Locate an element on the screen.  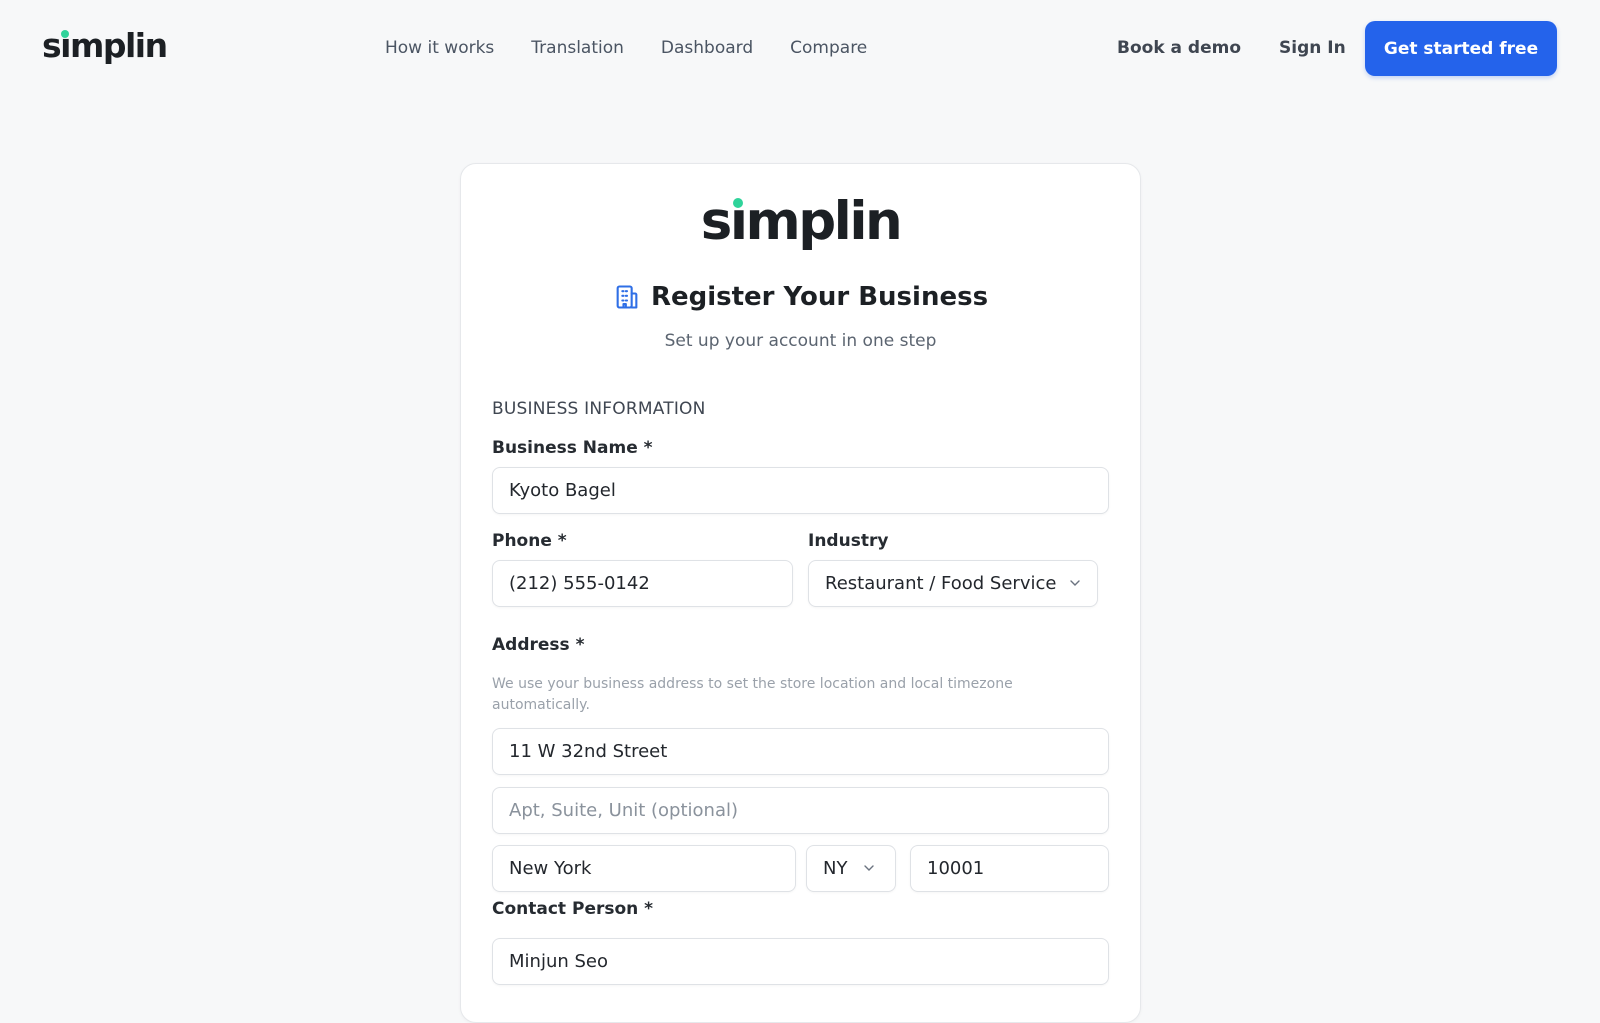
nav-link-how-it-works: How it works is located at coordinates (439, 48).